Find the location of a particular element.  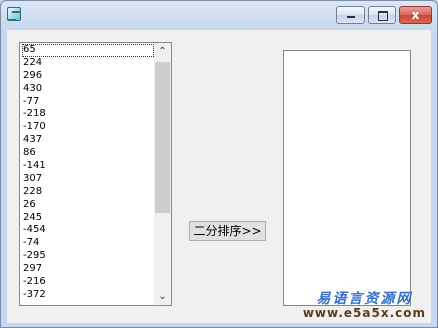

maximize-icon is located at coordinates (383, 16).